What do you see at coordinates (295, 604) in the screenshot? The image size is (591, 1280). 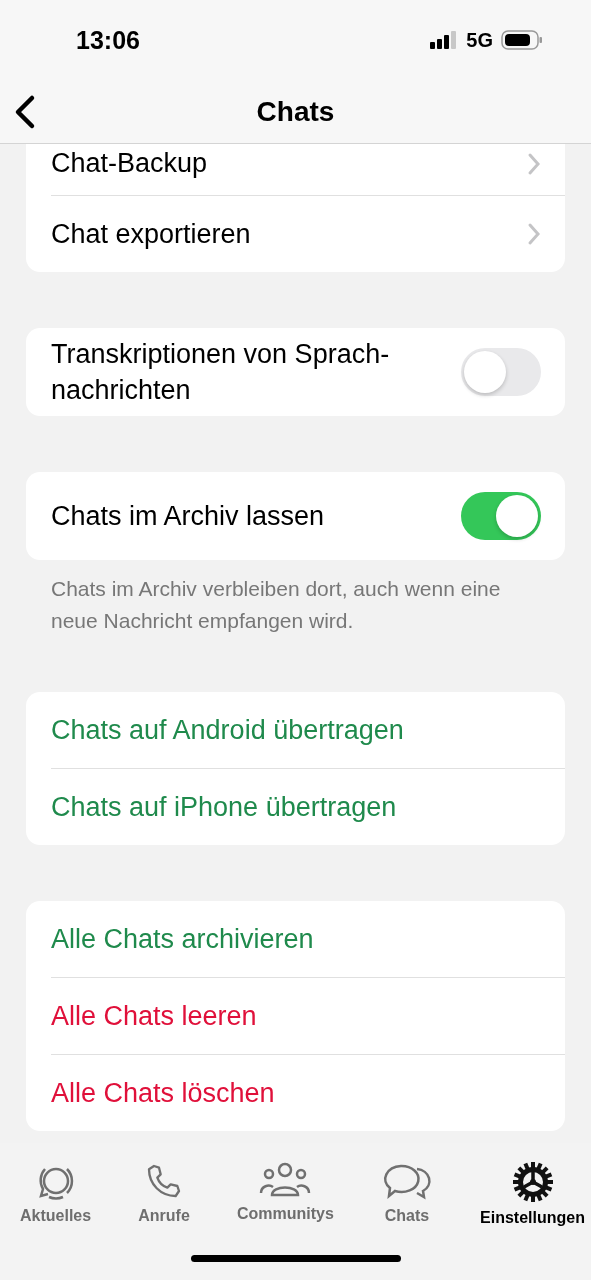 I see `section-footer: Chats im Archiv verbleiben dort, auch wenn eine neue Nachricht empfangen wird.` at bounding box center [295, 604].